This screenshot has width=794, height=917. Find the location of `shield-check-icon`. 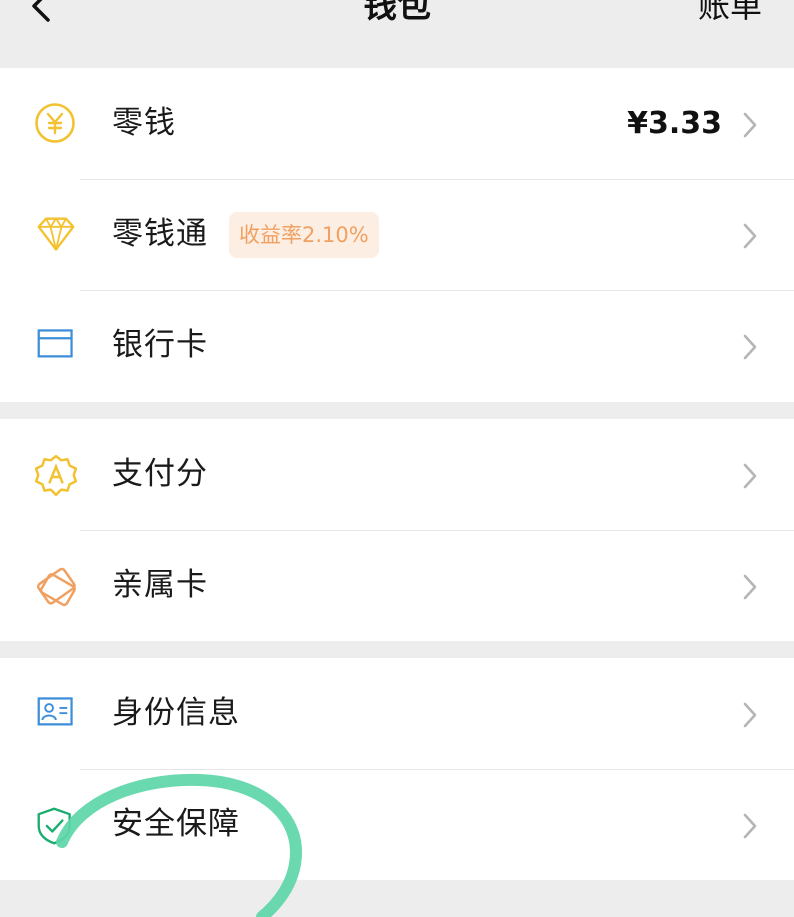

shield-check-icon is located at coordinates (54, 826).